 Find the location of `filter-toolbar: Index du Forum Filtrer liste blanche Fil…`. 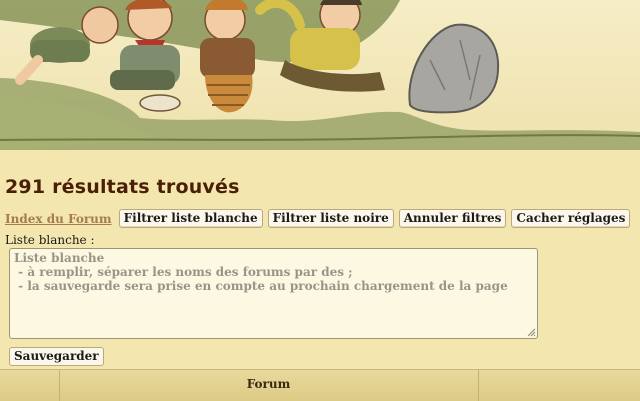

filter-toolbar: Index du Forum Filtrer liste blanche Fil… is located at coordinates (318, 218).